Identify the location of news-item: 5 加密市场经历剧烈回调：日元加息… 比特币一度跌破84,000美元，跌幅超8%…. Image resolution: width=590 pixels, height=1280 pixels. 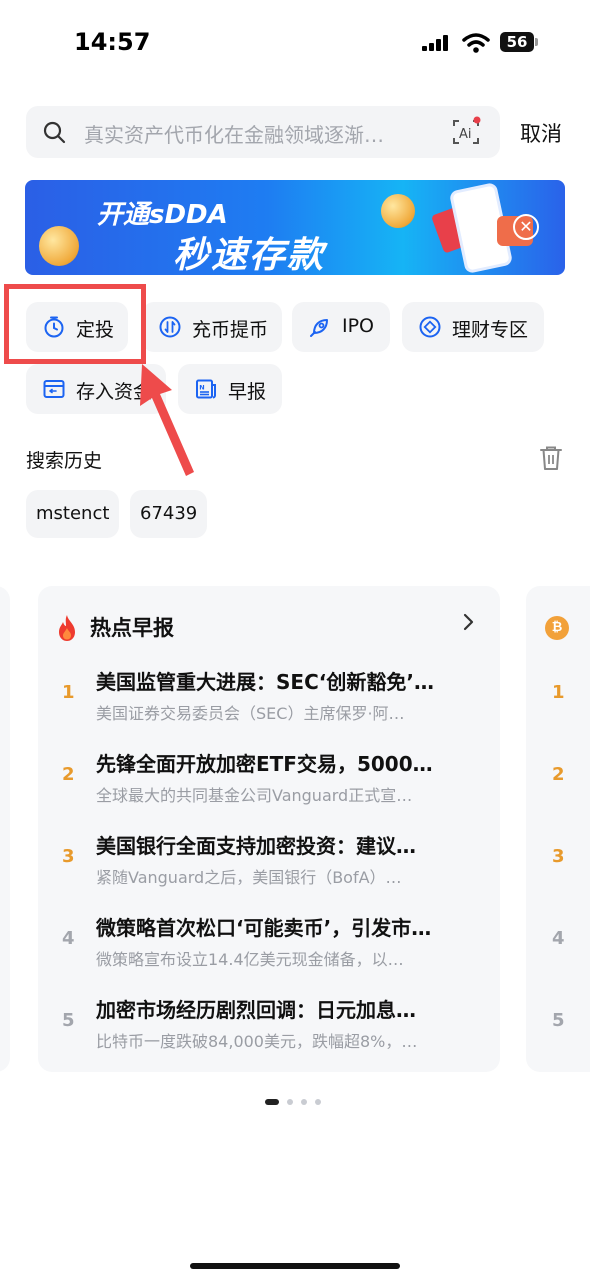
(269, 1034).